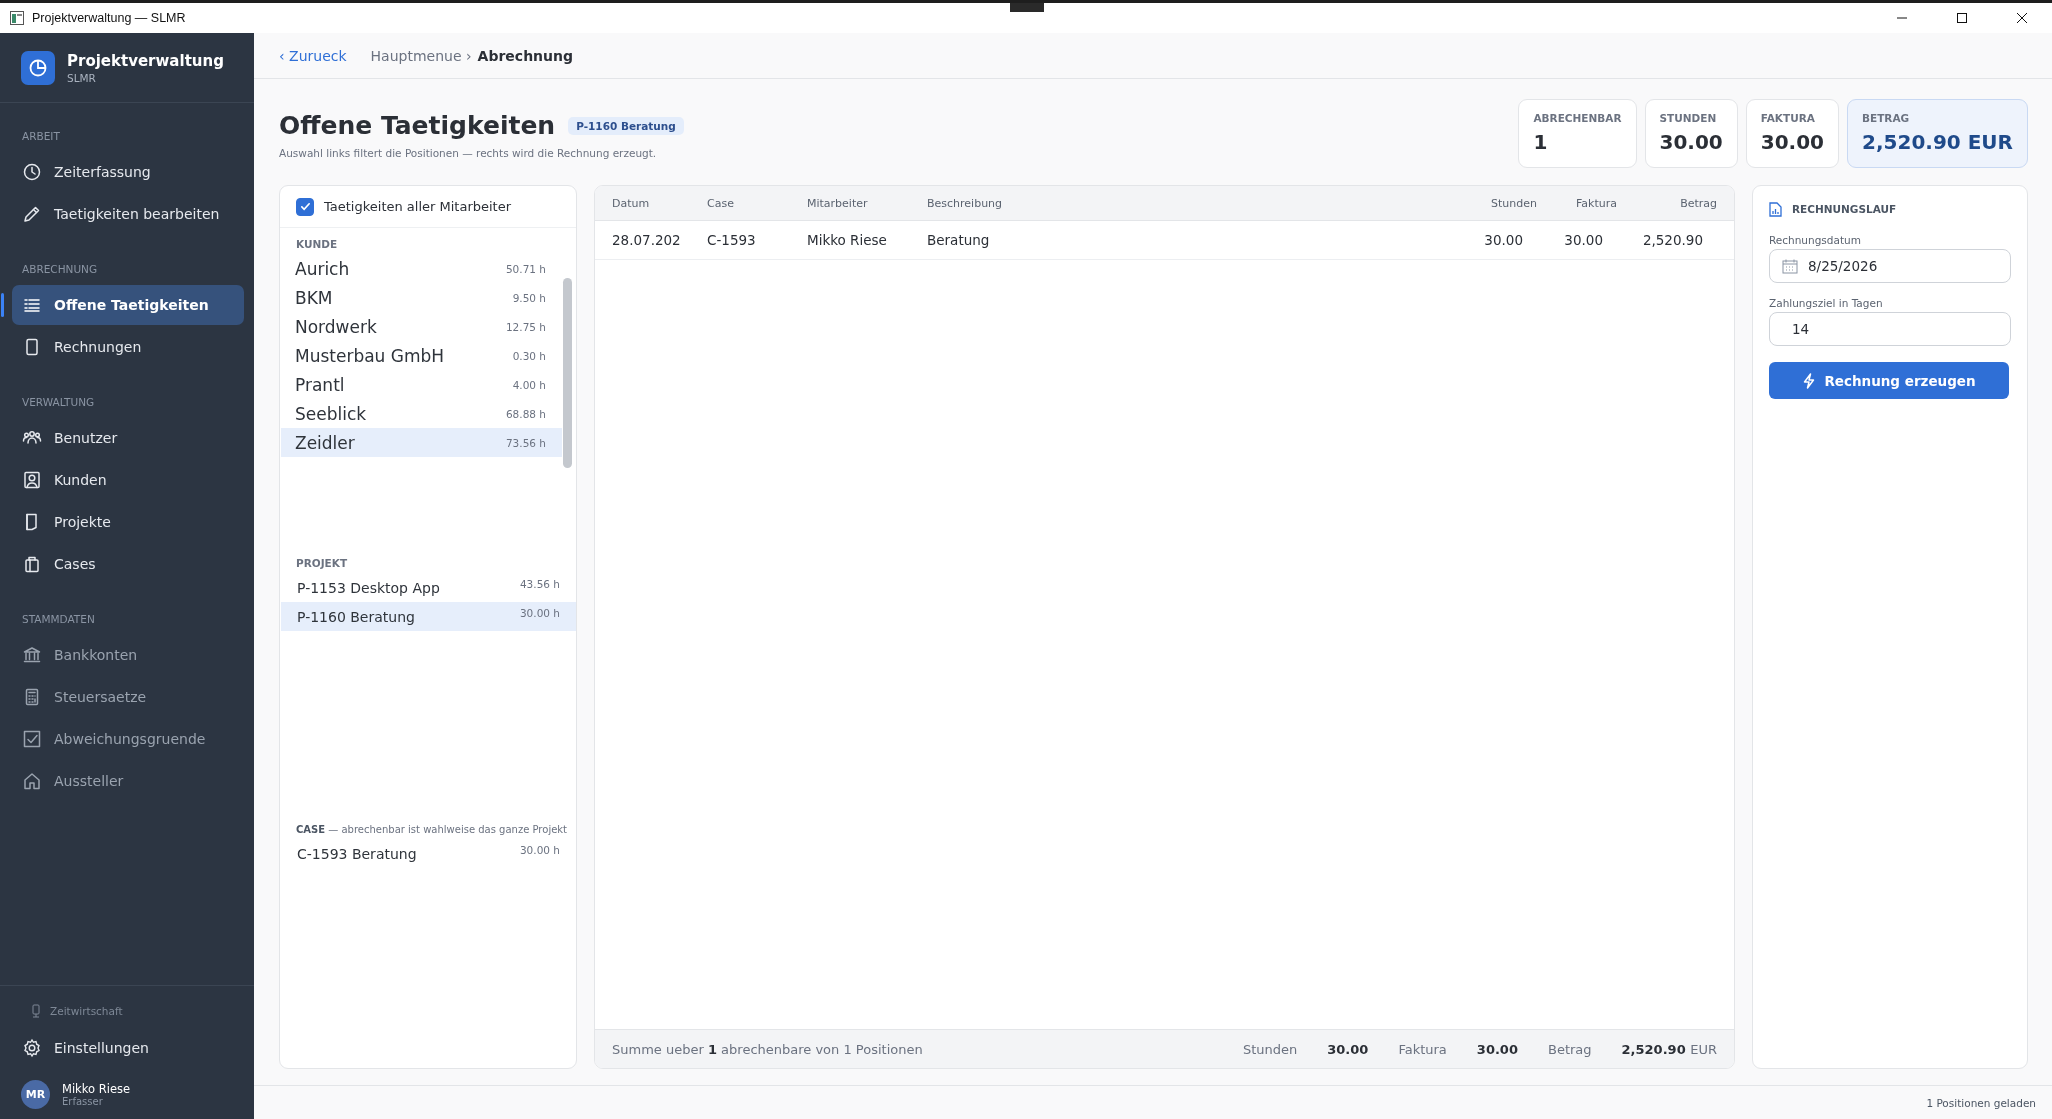 This screenshot has height=1119, width=2052. Describe the element at coordinates (1422, 1049) in the screenshot. I see `total-label: Faktura` at that location.